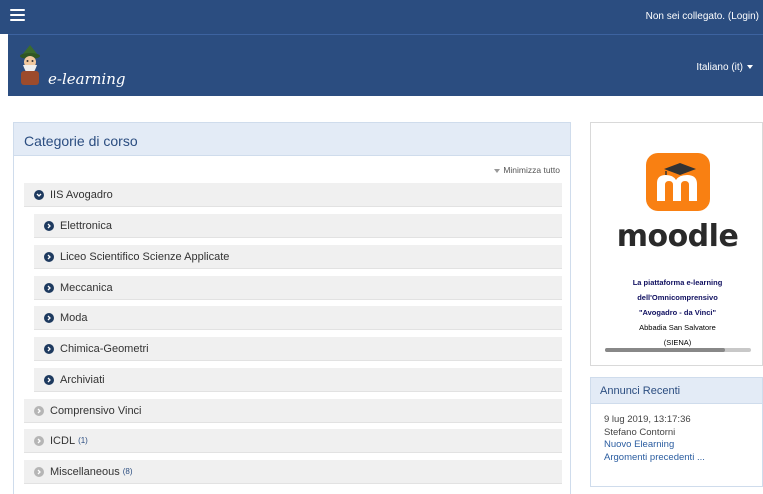 Image resolution: width=763 pixels, height=494 pixels. What do you see at coordinates (719, 67) in the screenshot?
I see `language-label: Italiano (it)` at bounding box center [719, 67].